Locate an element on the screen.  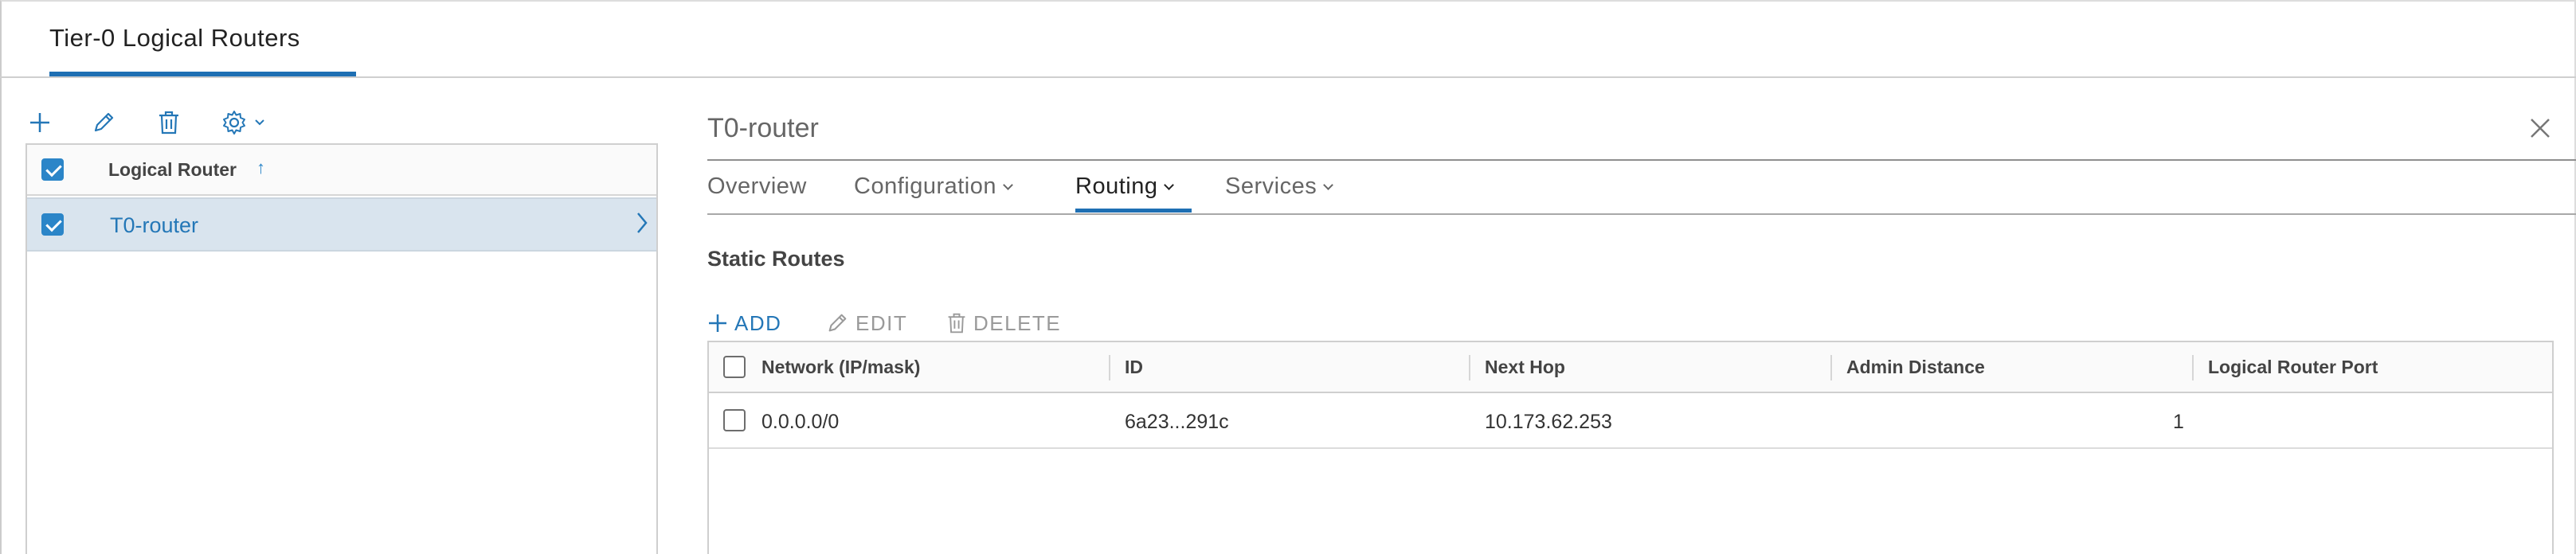
section-title: Static Routes is located at coordinates (776, 259).